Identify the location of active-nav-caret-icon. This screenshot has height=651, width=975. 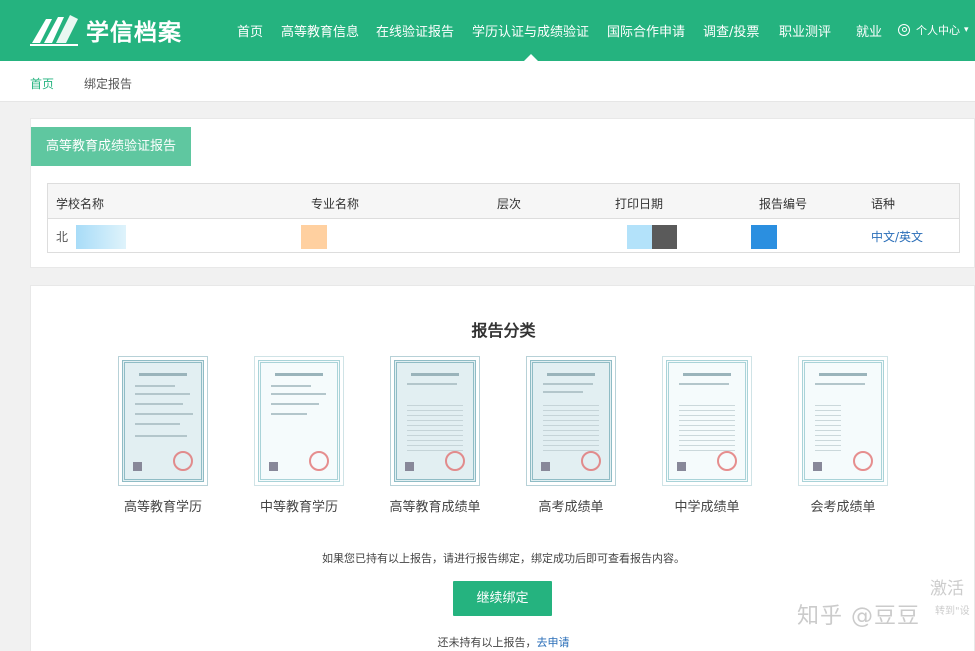
(531, 57).